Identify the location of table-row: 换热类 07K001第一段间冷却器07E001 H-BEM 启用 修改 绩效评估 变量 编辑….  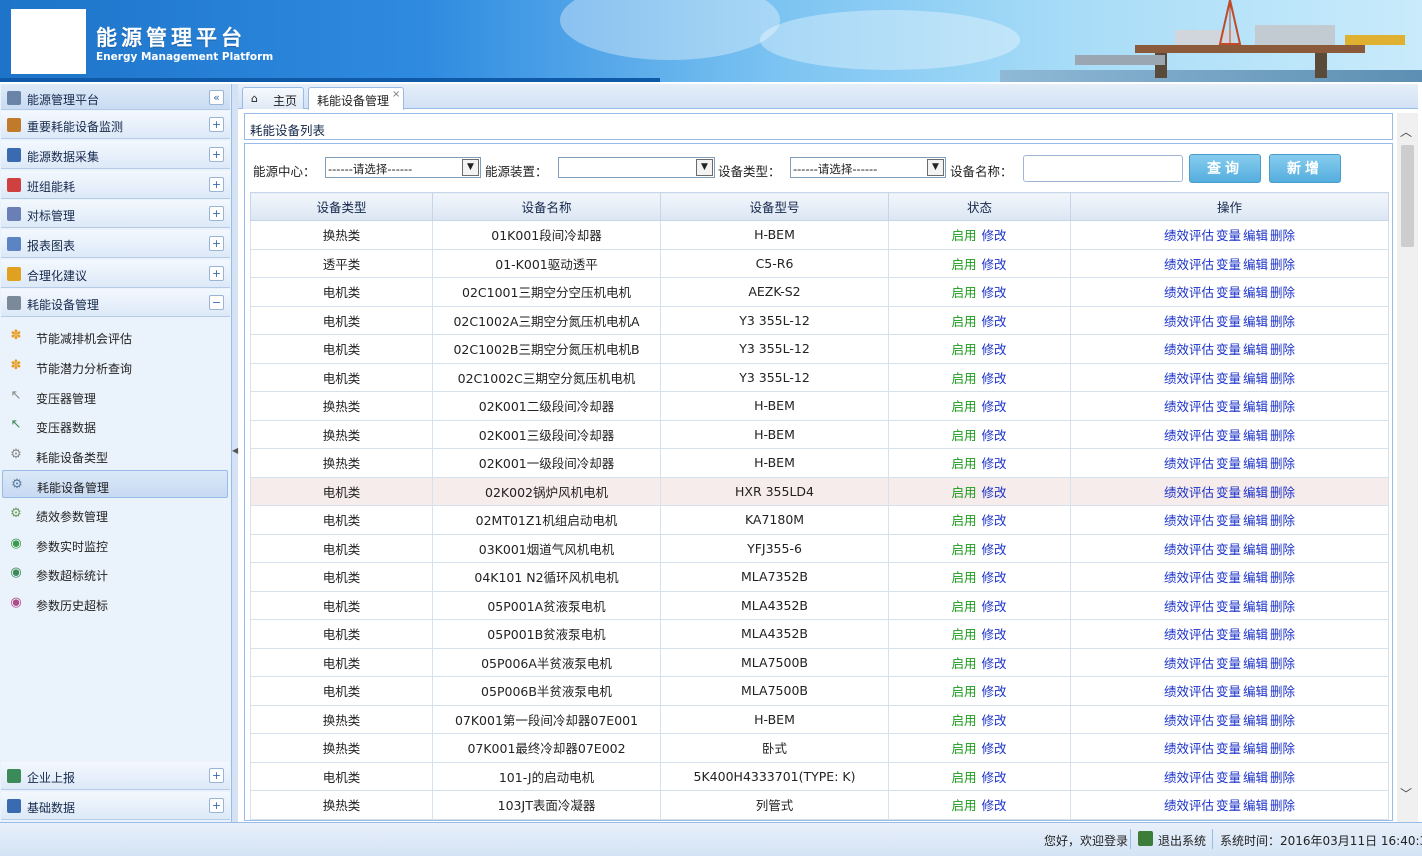
(819, 719).